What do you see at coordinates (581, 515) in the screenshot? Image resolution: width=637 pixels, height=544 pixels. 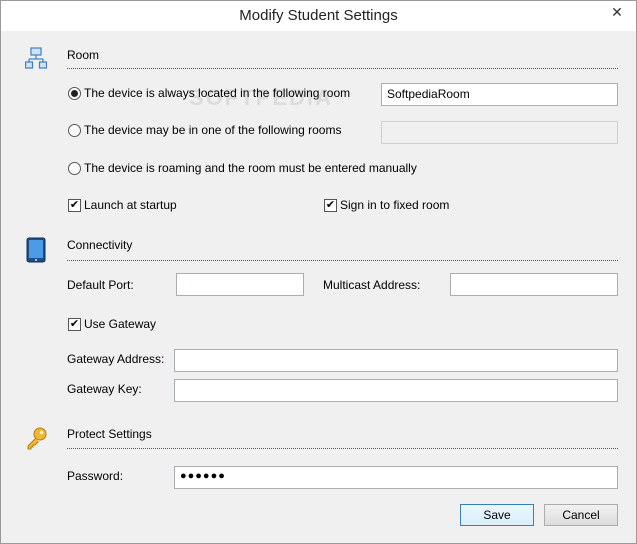 I see `cancel-button: Cancel` at bounding box center [581, 515].